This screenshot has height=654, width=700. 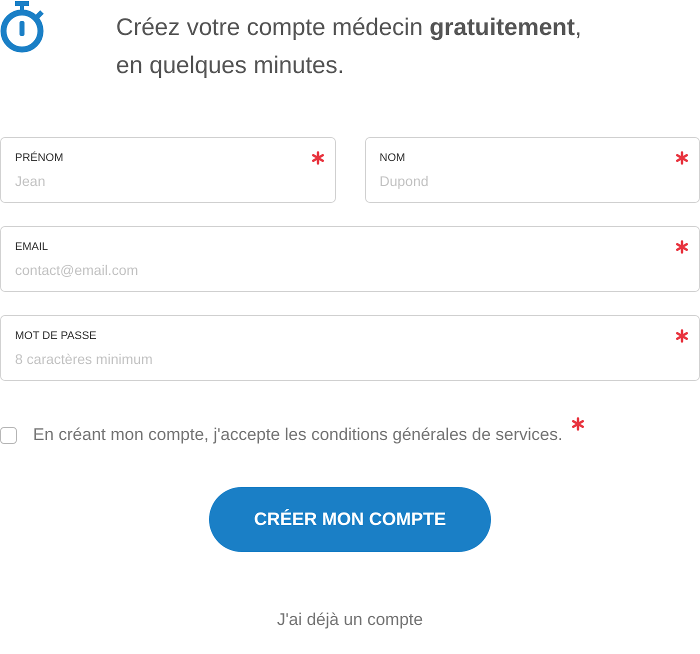 What do you see at coordinates (350, 519) in the screenshot?
I see `submit-button: CRÉER MON COMPTE` at bounding box center [350, 519].